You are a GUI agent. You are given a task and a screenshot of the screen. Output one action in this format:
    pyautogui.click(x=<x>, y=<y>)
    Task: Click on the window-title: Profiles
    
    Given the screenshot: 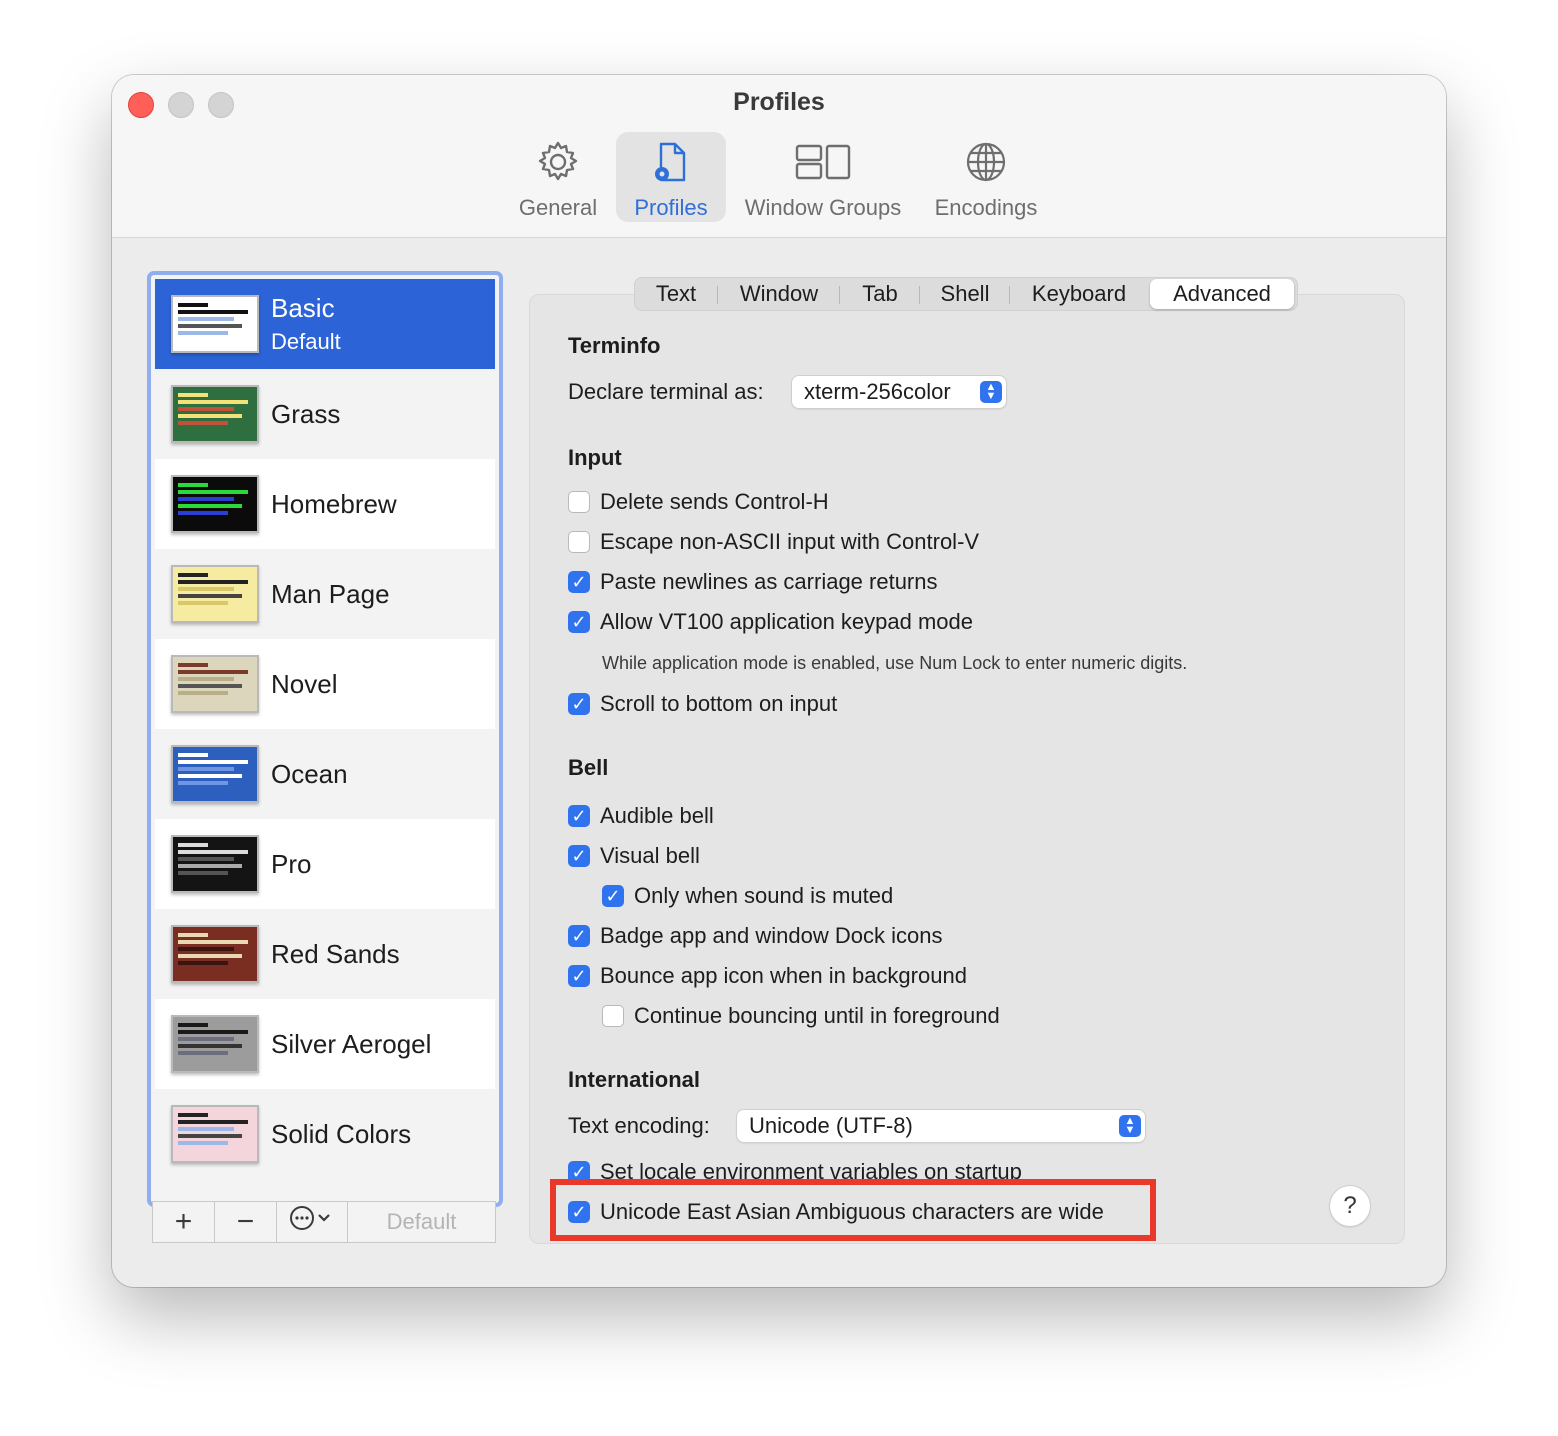 What is the action you would take?
    pyautogui.click(x=779, y=102)
    